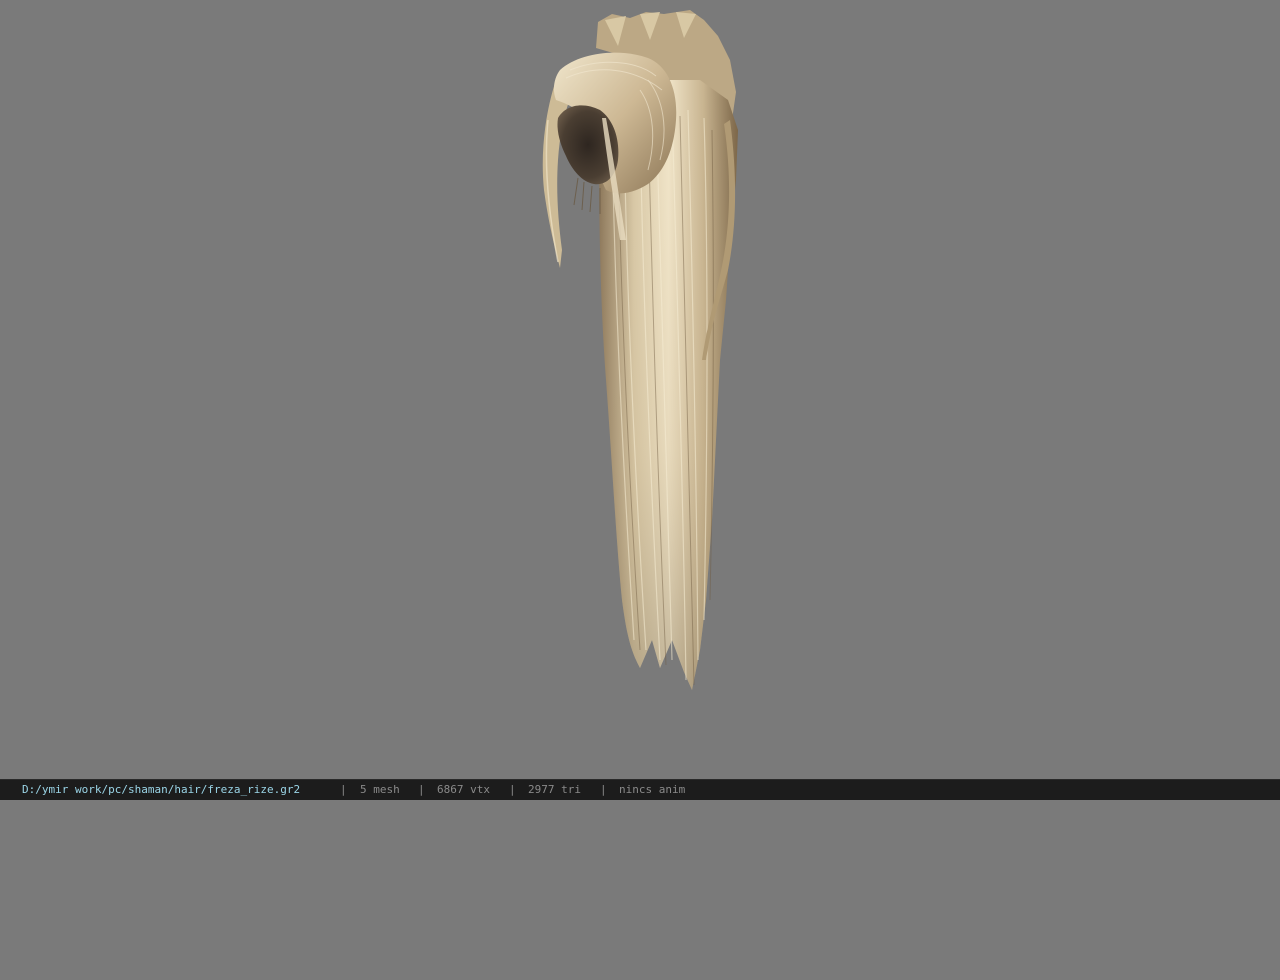  What do you see at coordinates (554, 789) in the screenshot?
I see `triangle-count-label: 2977 tri` at bounding box center [554, 789].